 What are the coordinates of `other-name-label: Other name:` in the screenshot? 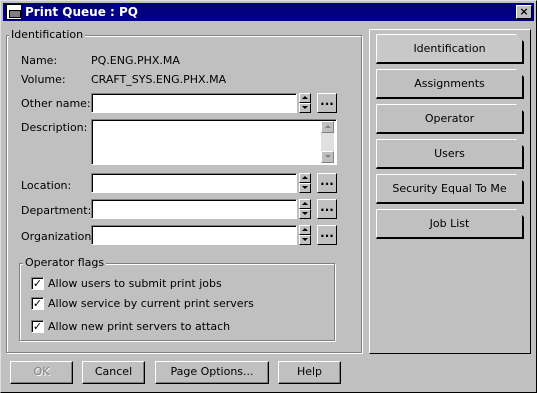 It's located at (56, 103).